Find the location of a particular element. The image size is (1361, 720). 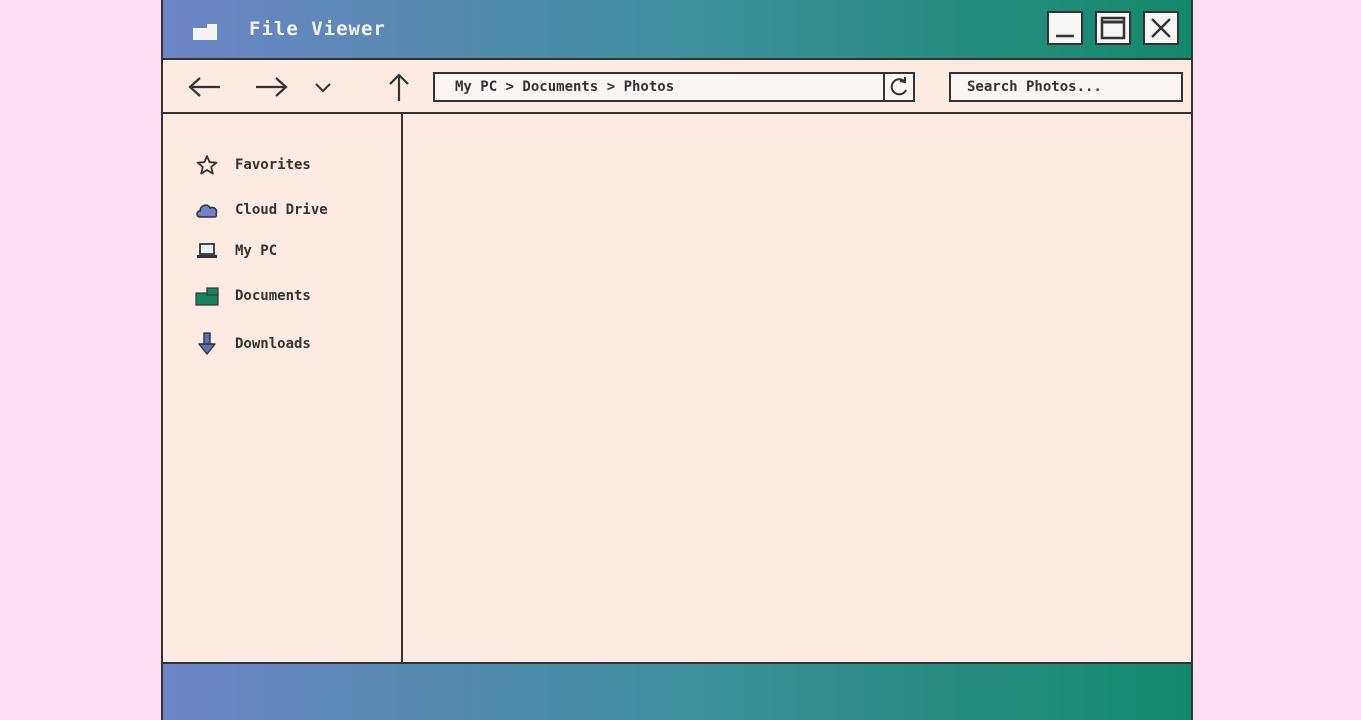

sidebar-item-documents: Documents is located at coordinates (253, 296).